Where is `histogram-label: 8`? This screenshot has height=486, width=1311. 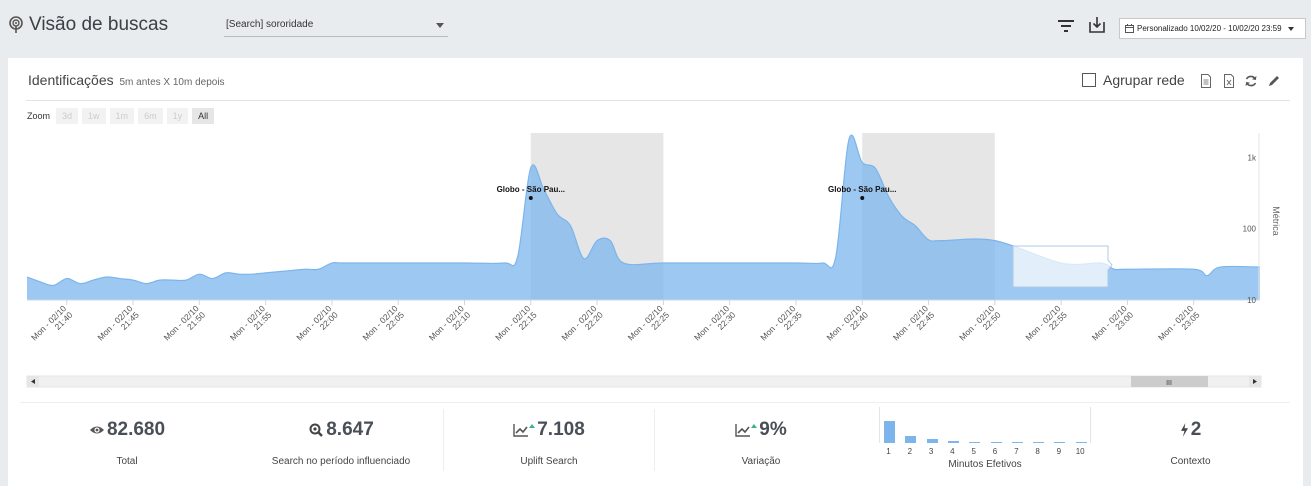
histogram-label: 8 is located at coordinates (1037, 451).